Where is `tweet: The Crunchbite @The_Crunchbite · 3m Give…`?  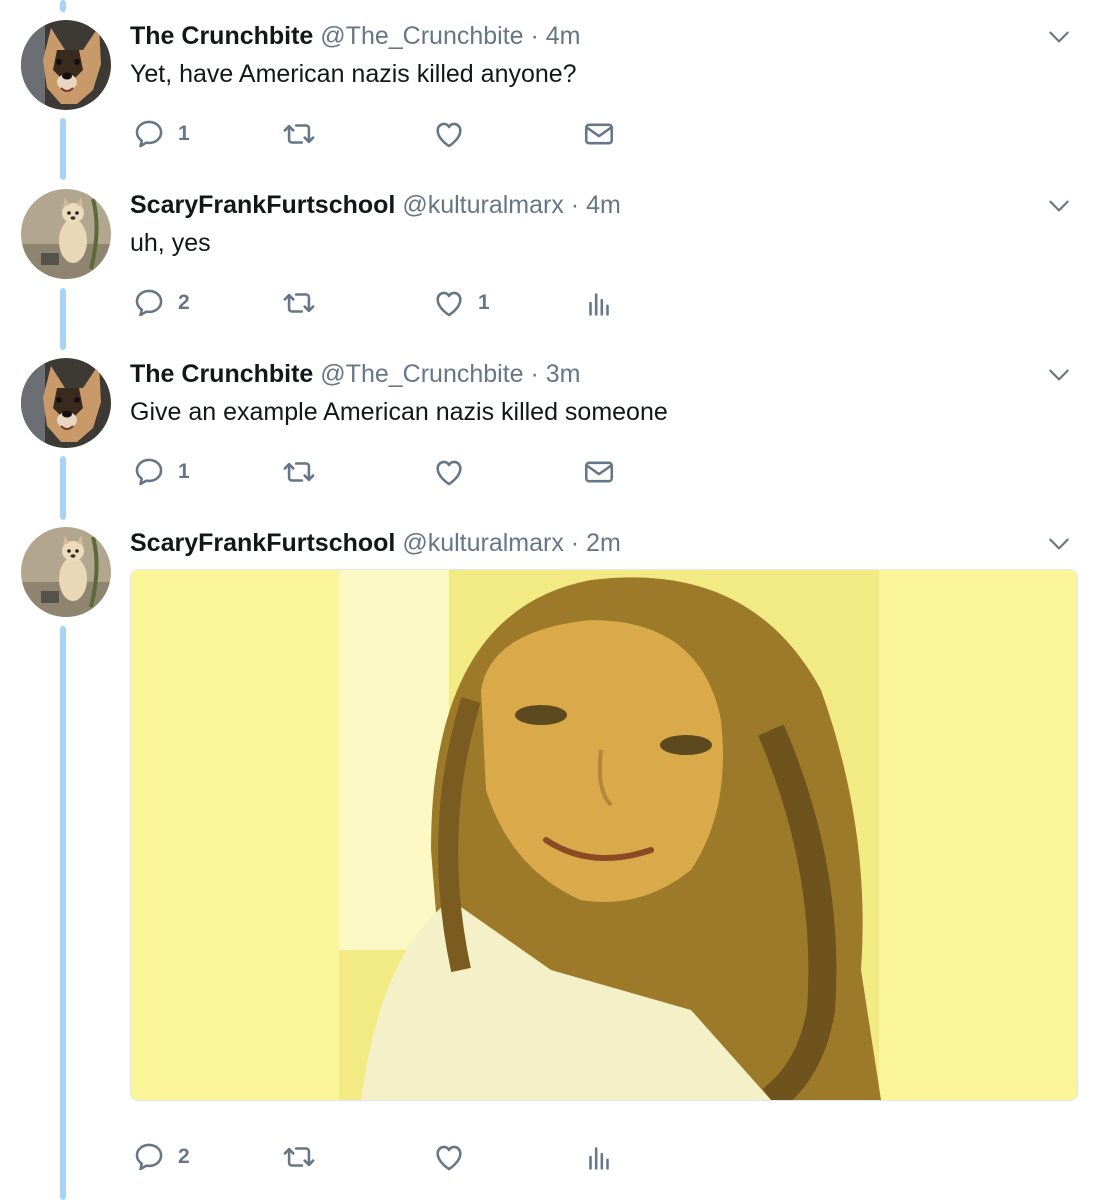
tweet: The Crunchbite @The_Crunchbite · 3m Give… is located at coordinates (549, 428).